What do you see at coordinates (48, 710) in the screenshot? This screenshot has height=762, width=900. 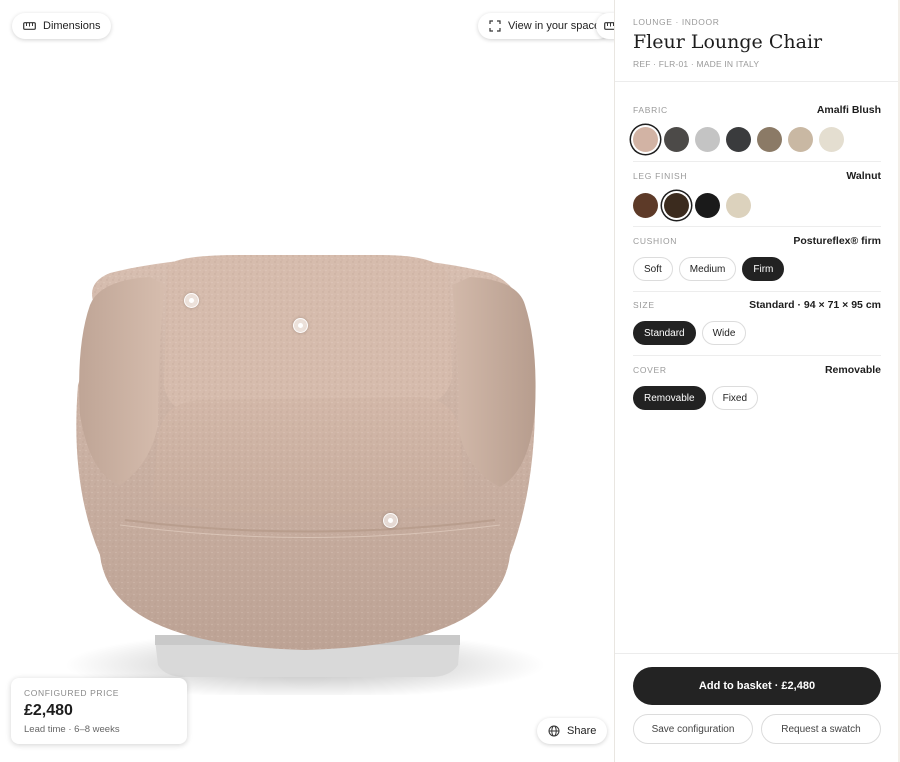 I see `price-value: £2,480` at bounding box center [48, 710].